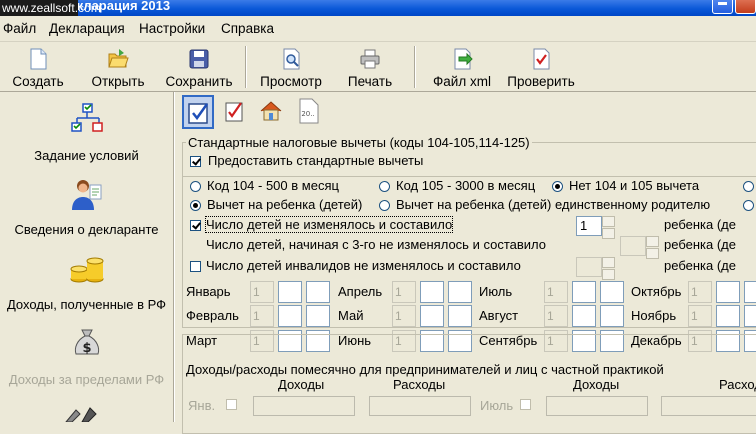  Describe the element at coordinates (86, 229) in the screenshot. I see `sidebar-label-declarant: Сведения о декларанте` at that location.